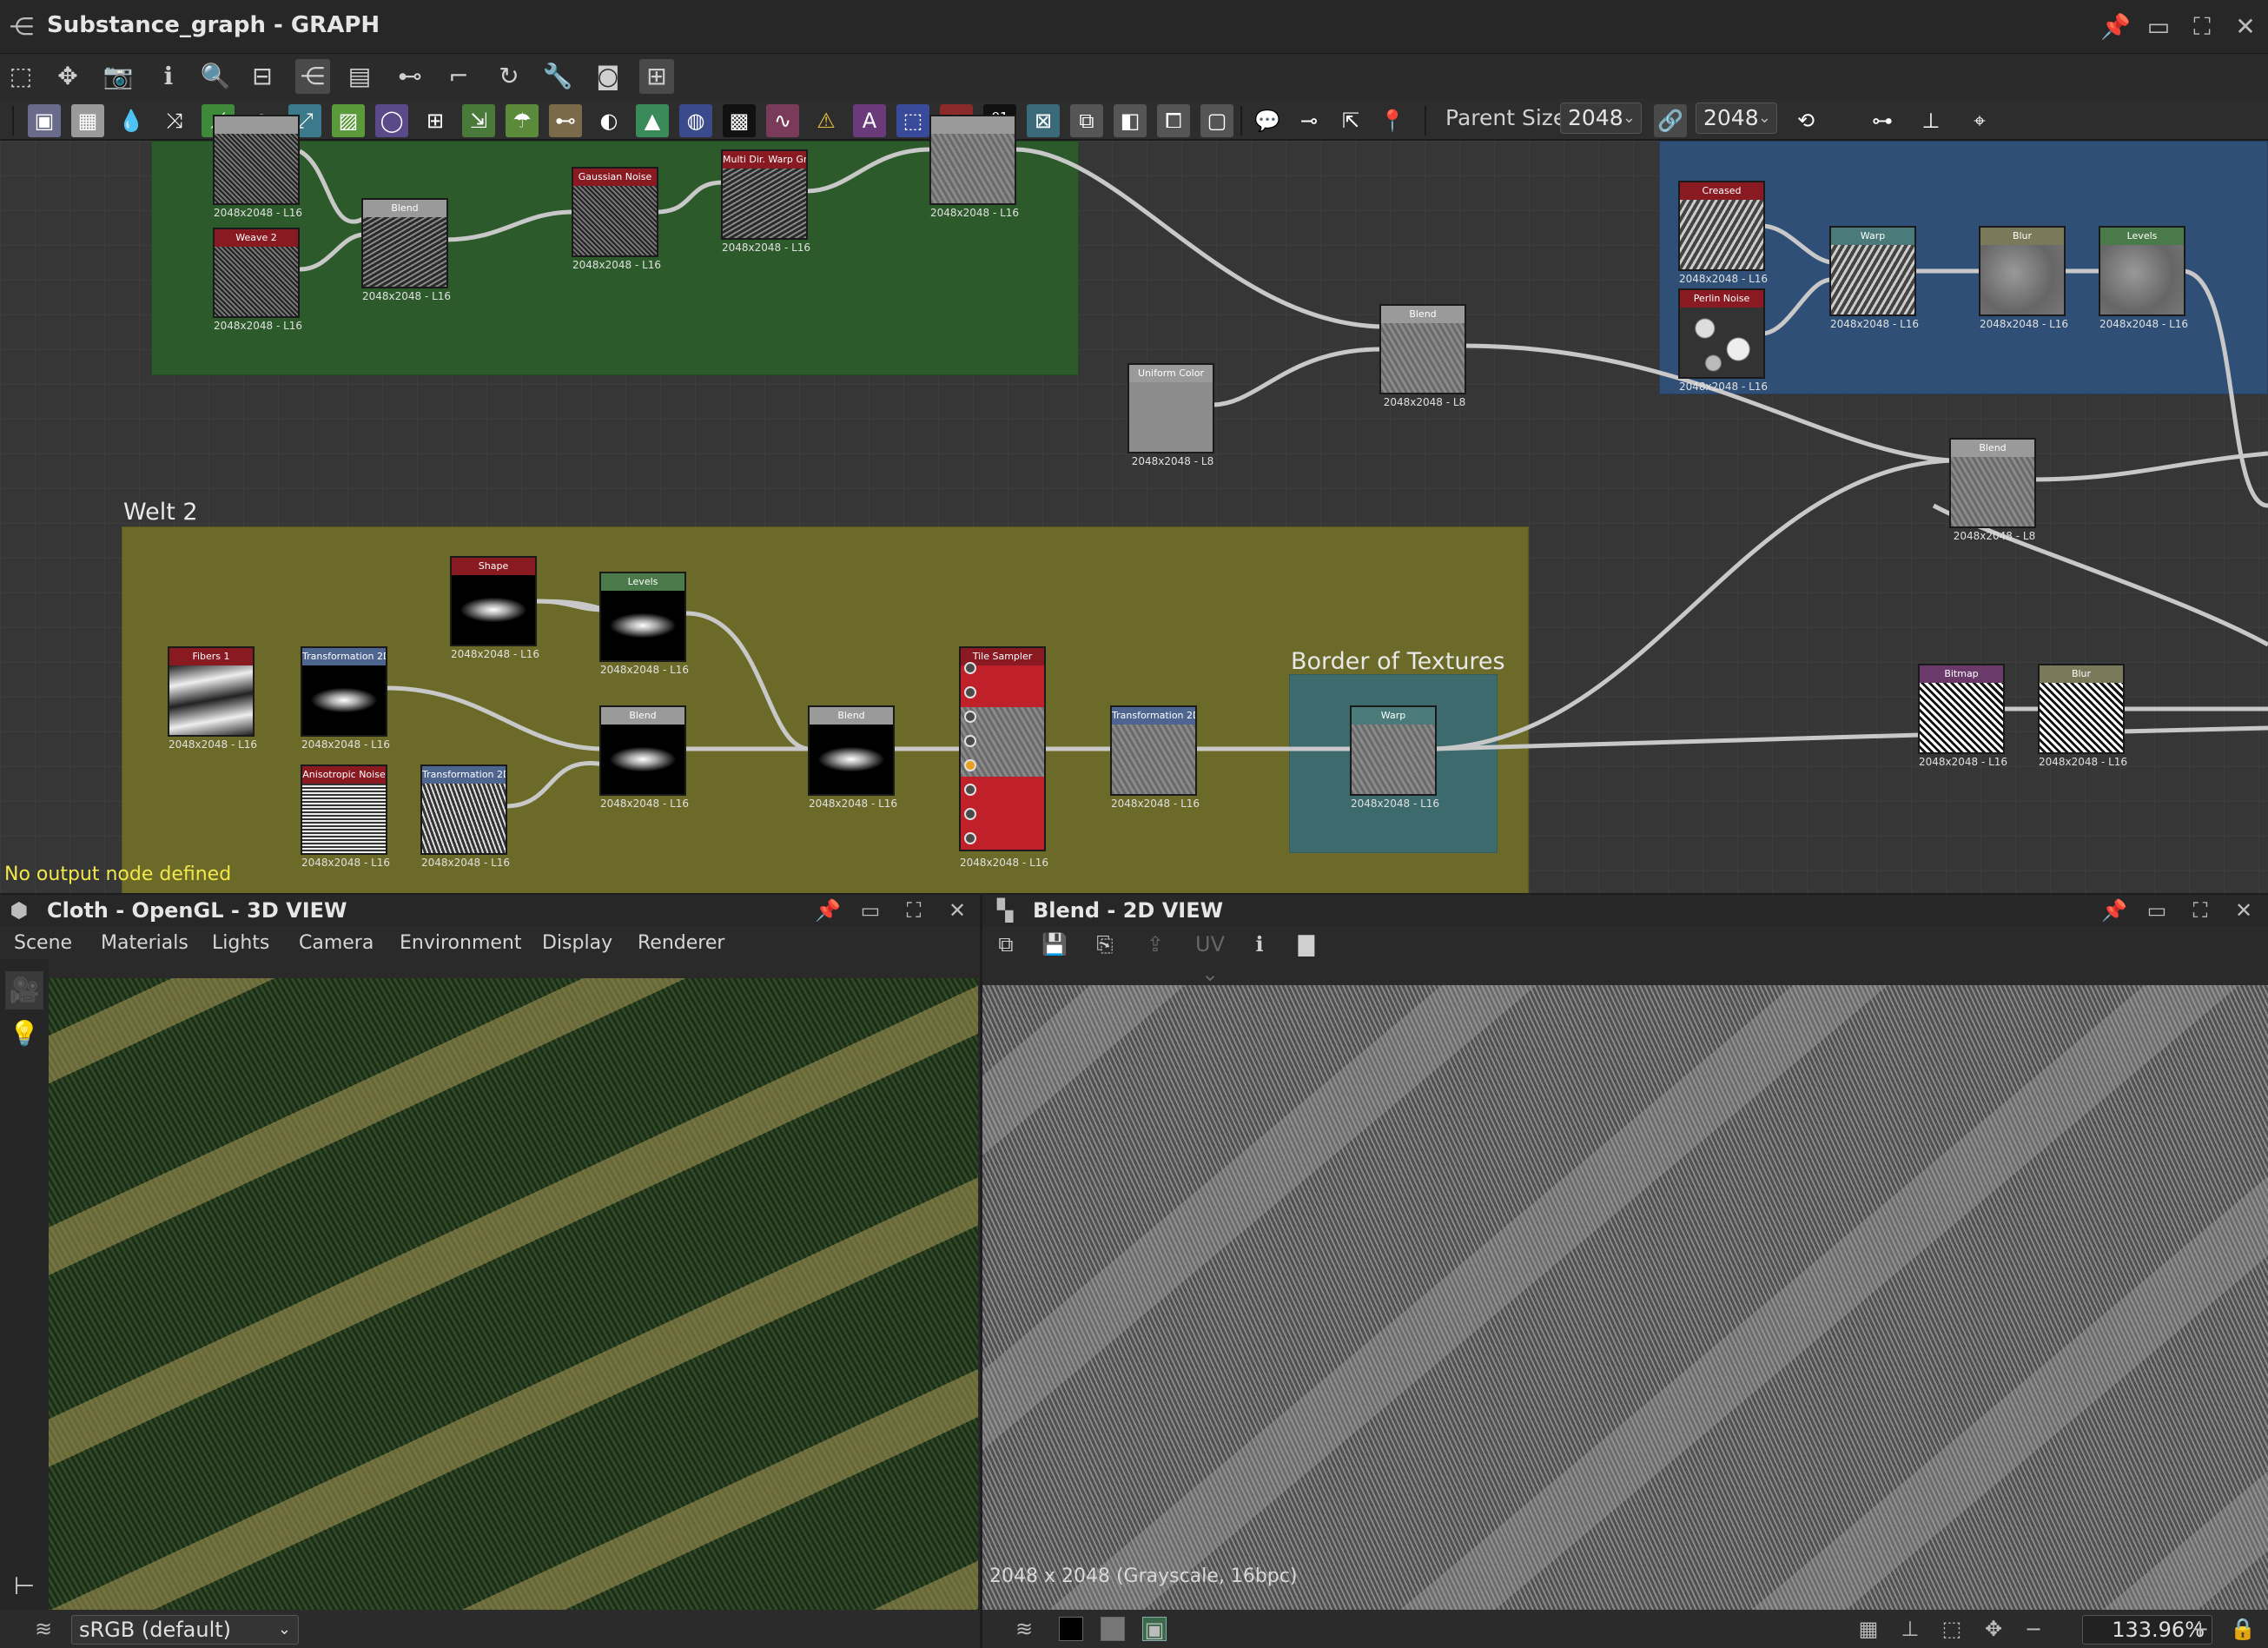  What do you see at coordinates (652, 120) in the screenshot?
I see `histogram-icon: ▲` at bounding box center [652, 120].